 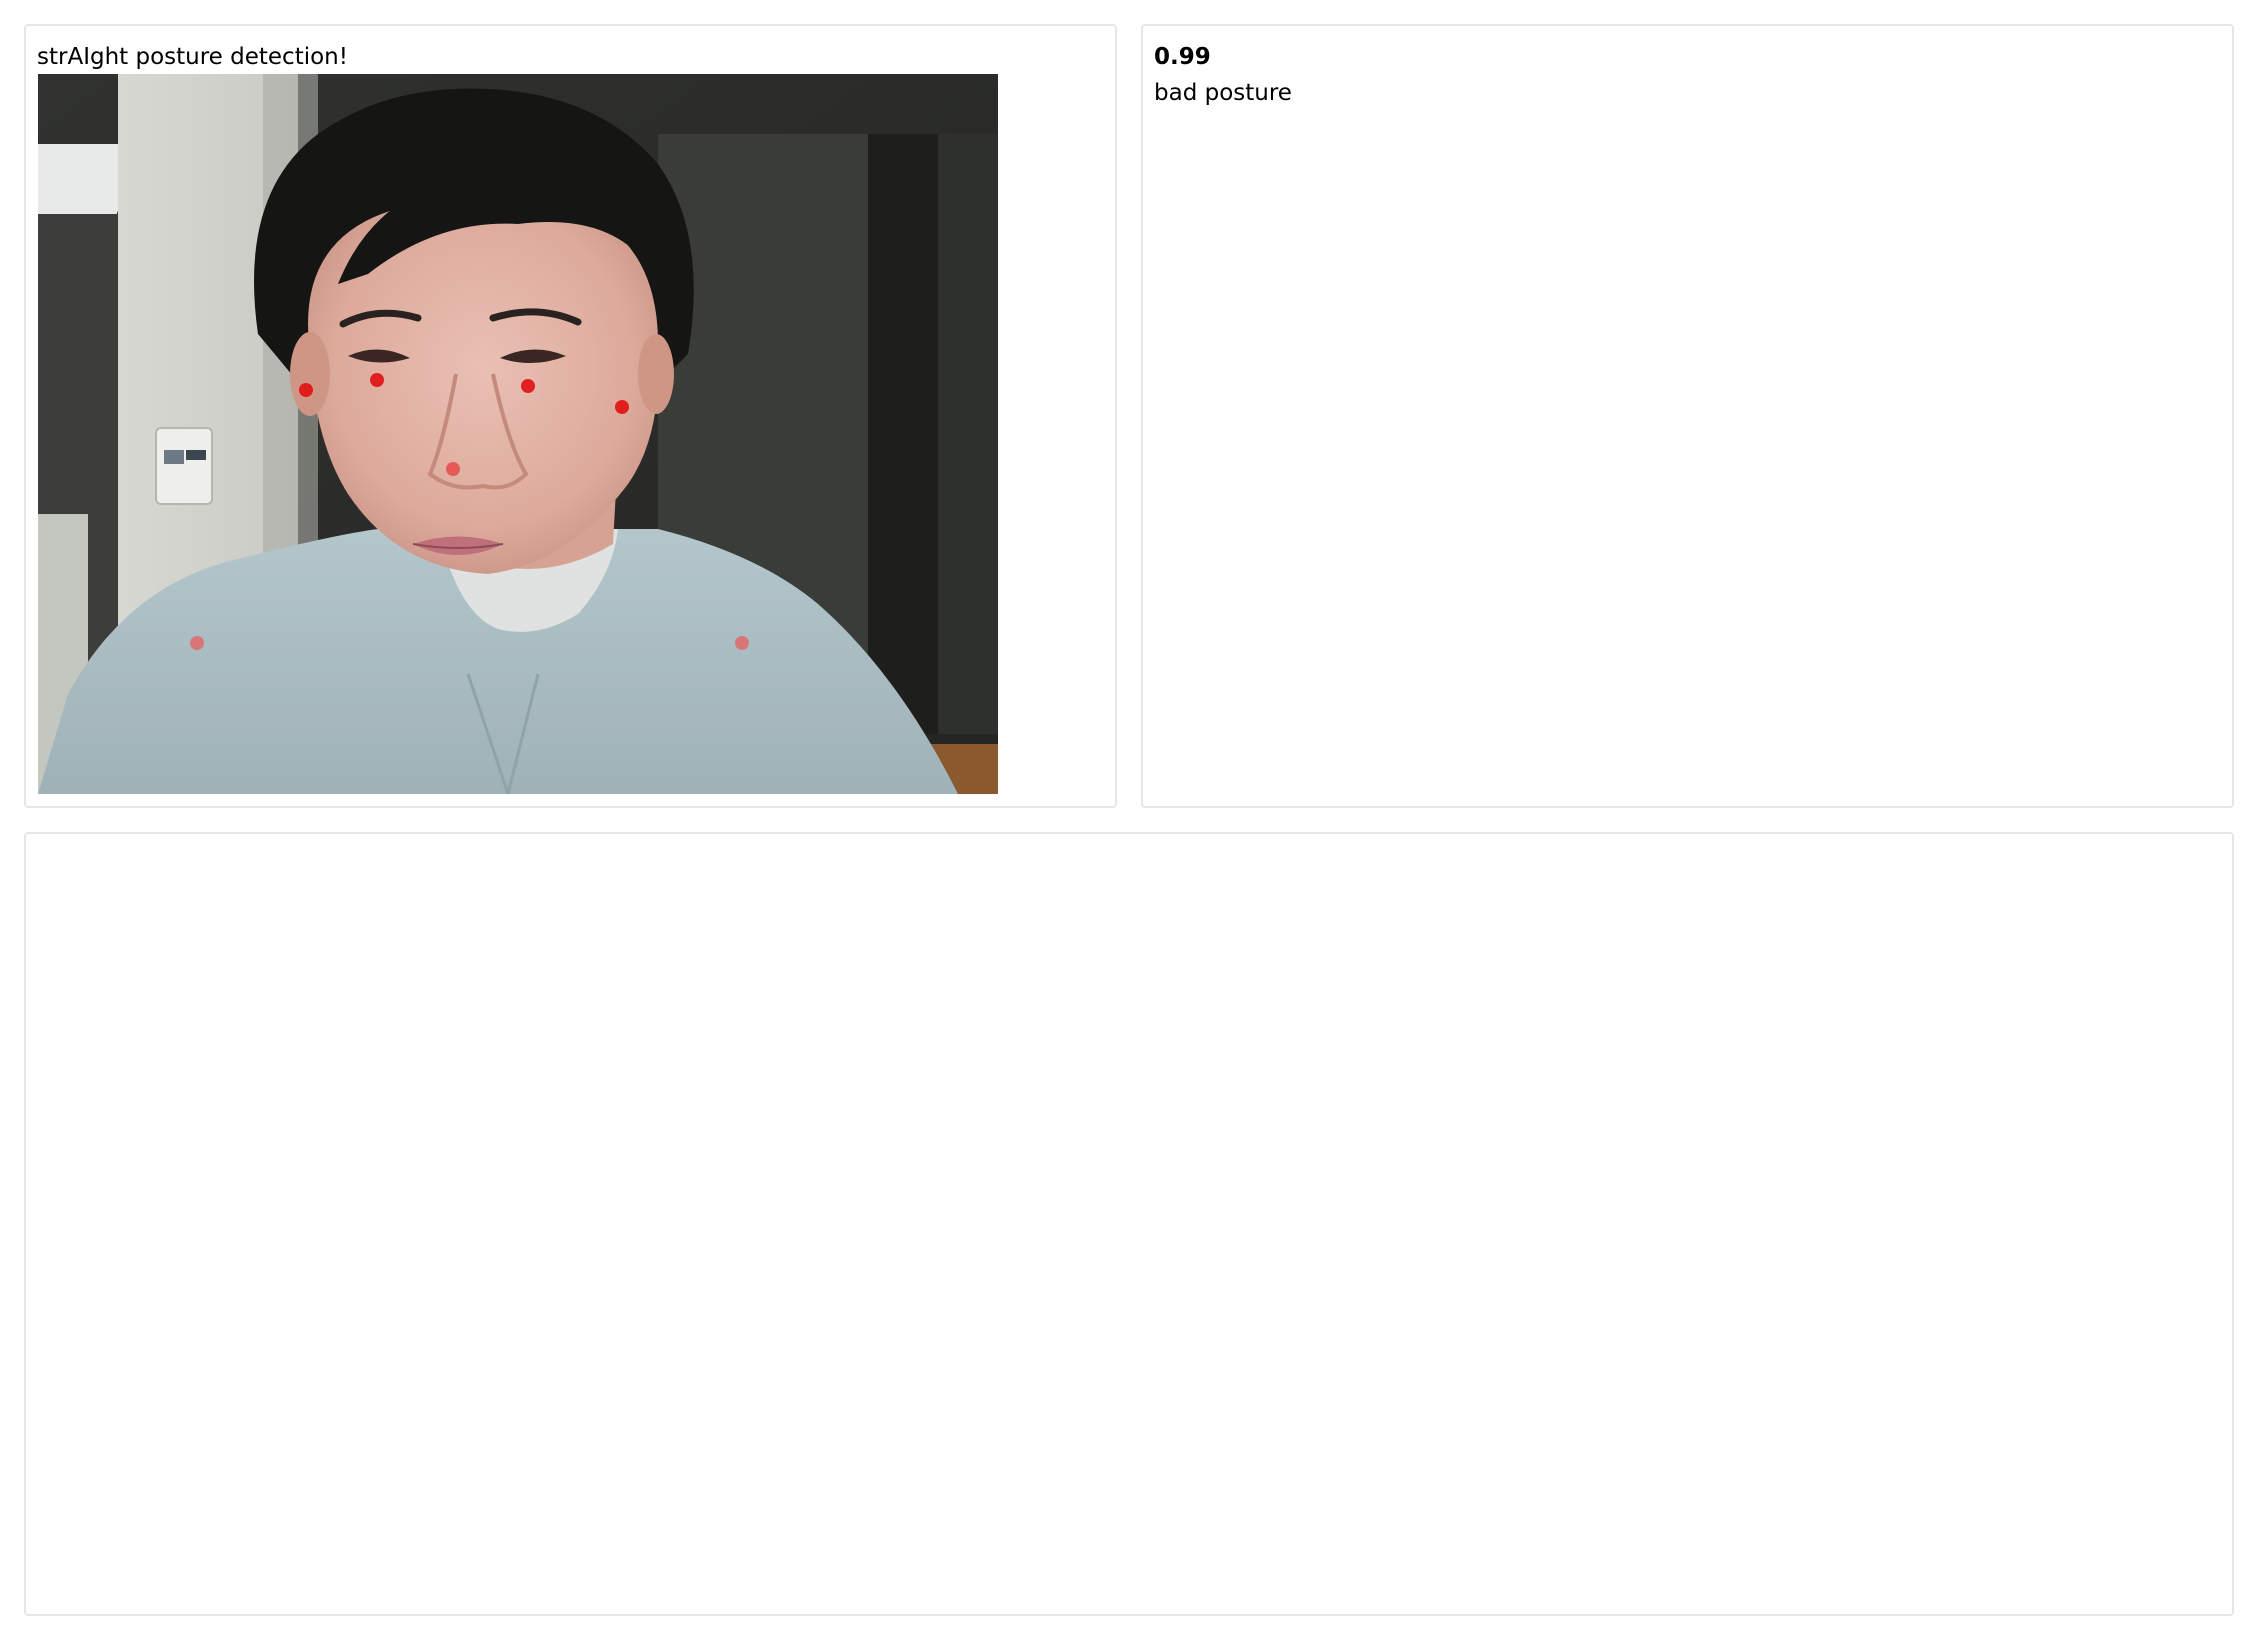 I want to click on thermostat, so click(x=184, y=466).